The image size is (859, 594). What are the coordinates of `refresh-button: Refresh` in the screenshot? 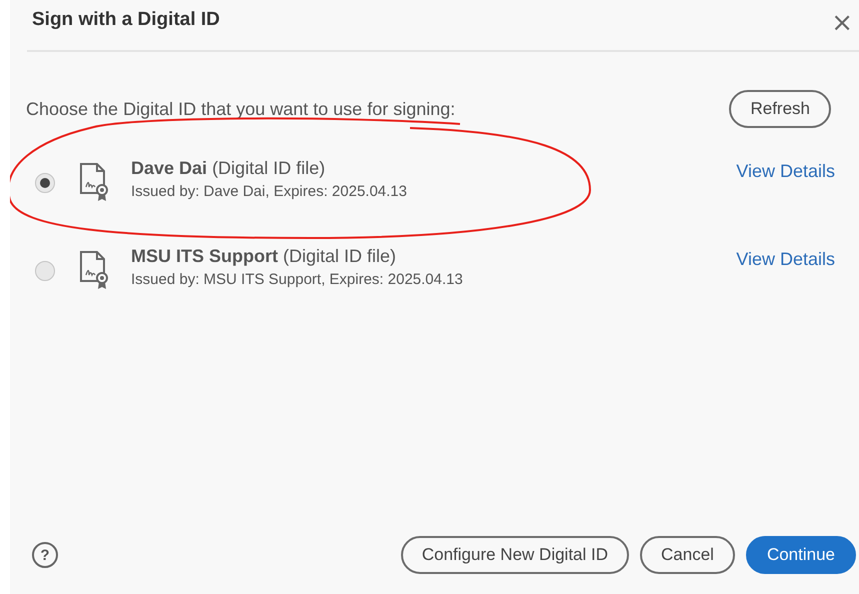 It's located at (780, 109).